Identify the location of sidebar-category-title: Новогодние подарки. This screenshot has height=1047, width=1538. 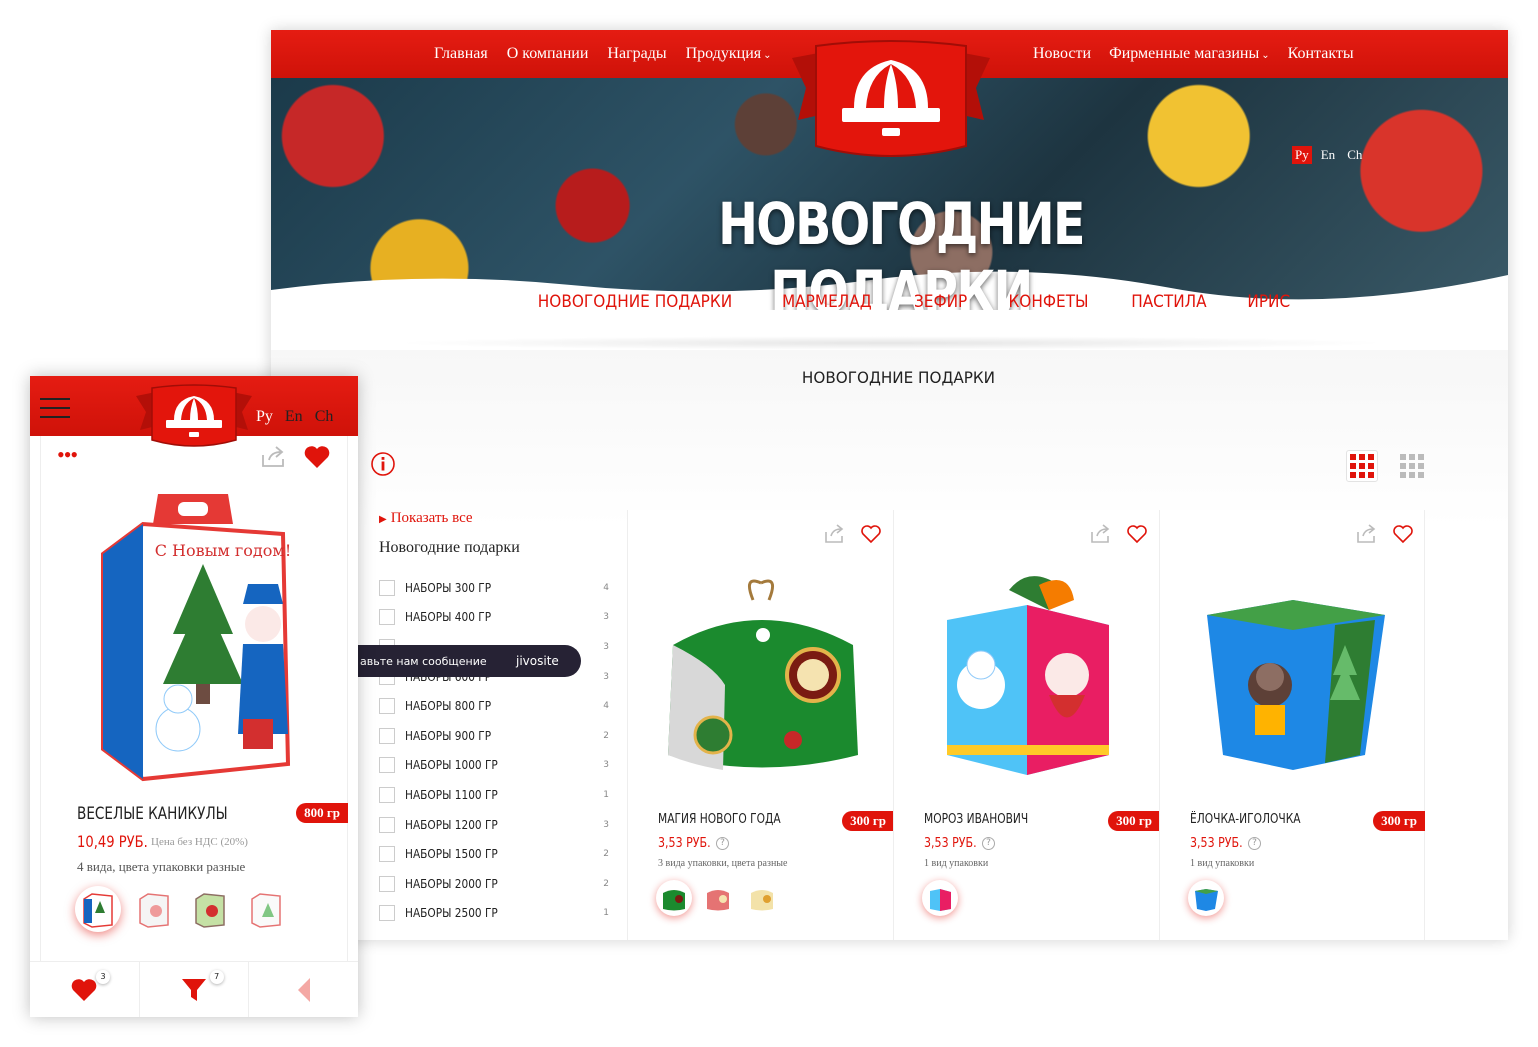
(449, 547).